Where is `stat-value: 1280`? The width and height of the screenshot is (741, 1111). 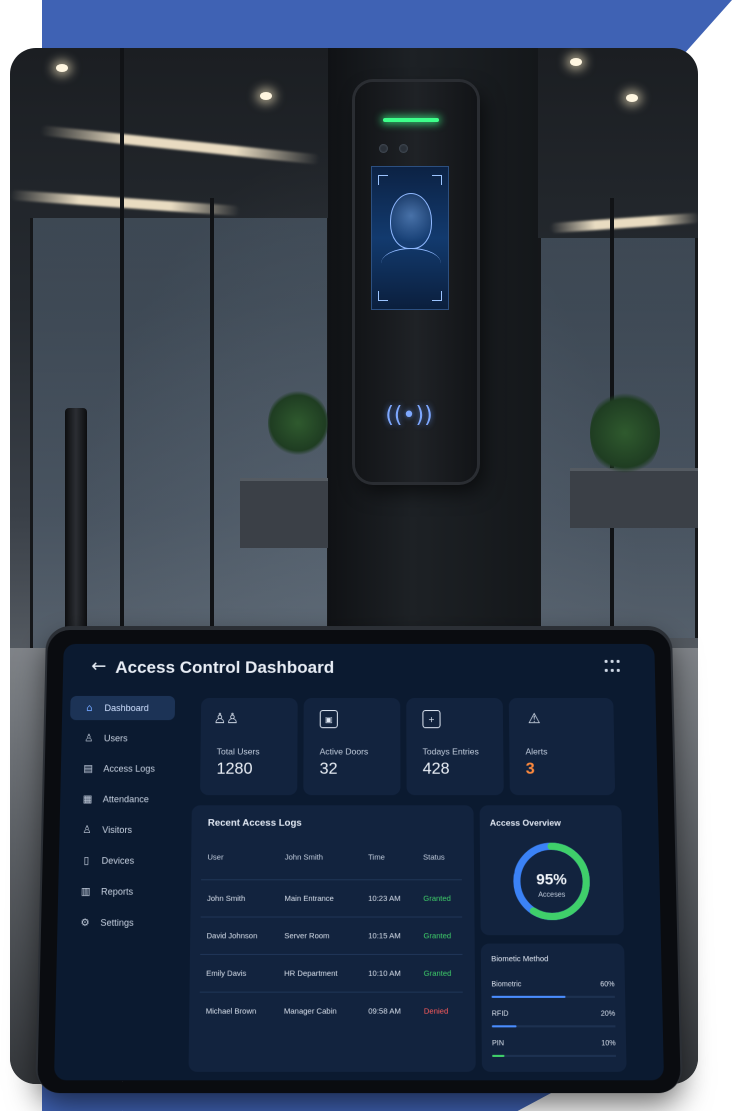 stat-value: 1280 is located at coordinates (234, 769).